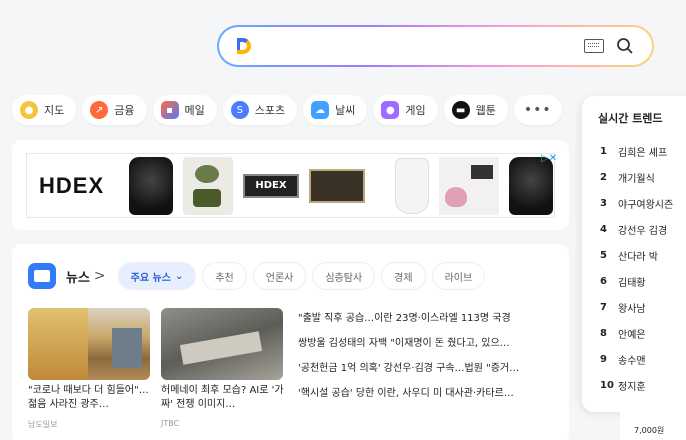 The width and height of the screenshot is (686, 440). I want to click on category-webtoon: ▬ 웹툰, so click(475, 110).